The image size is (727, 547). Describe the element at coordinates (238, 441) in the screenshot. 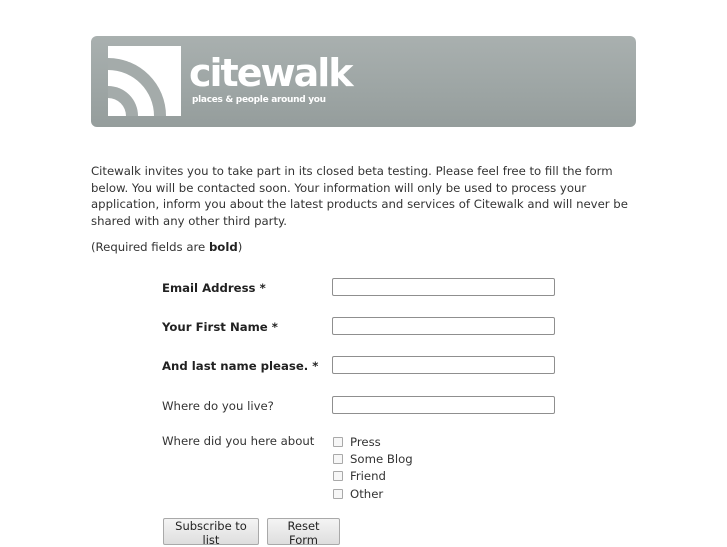

I see `source-label: Where did you here about` at that location.